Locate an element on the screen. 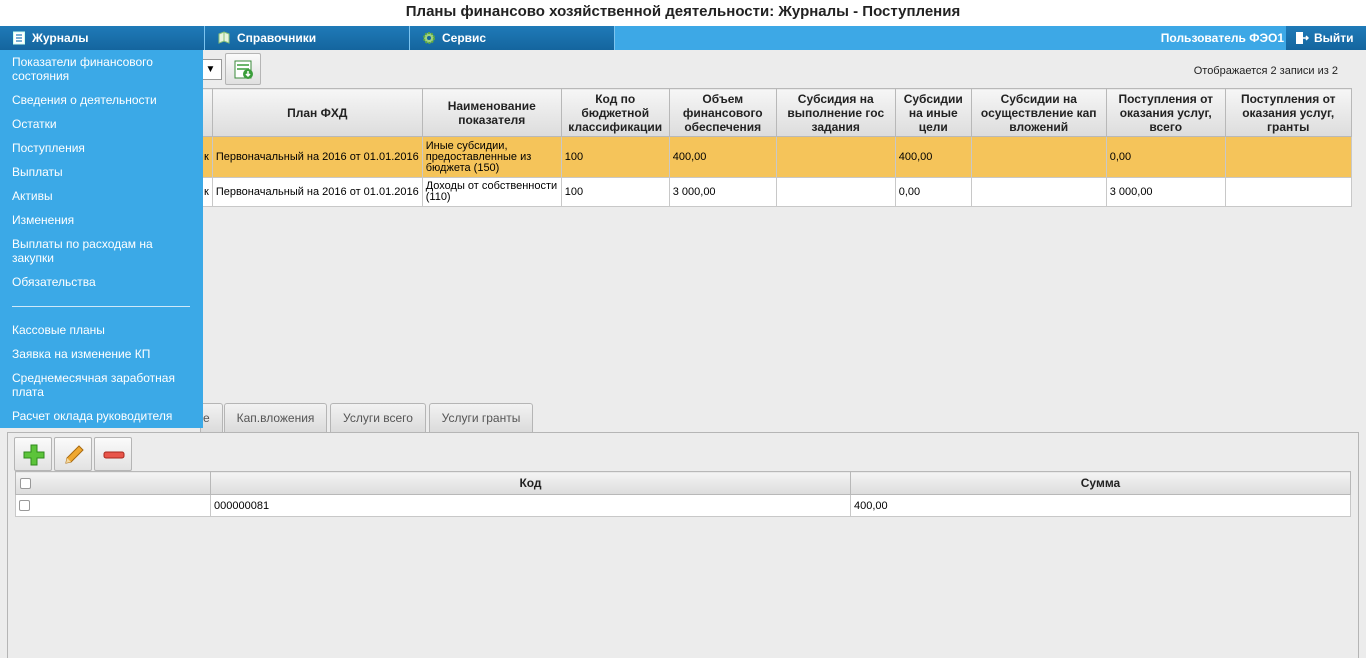  cell-services-total: 0,00 is located at coordinates (1165, 157).